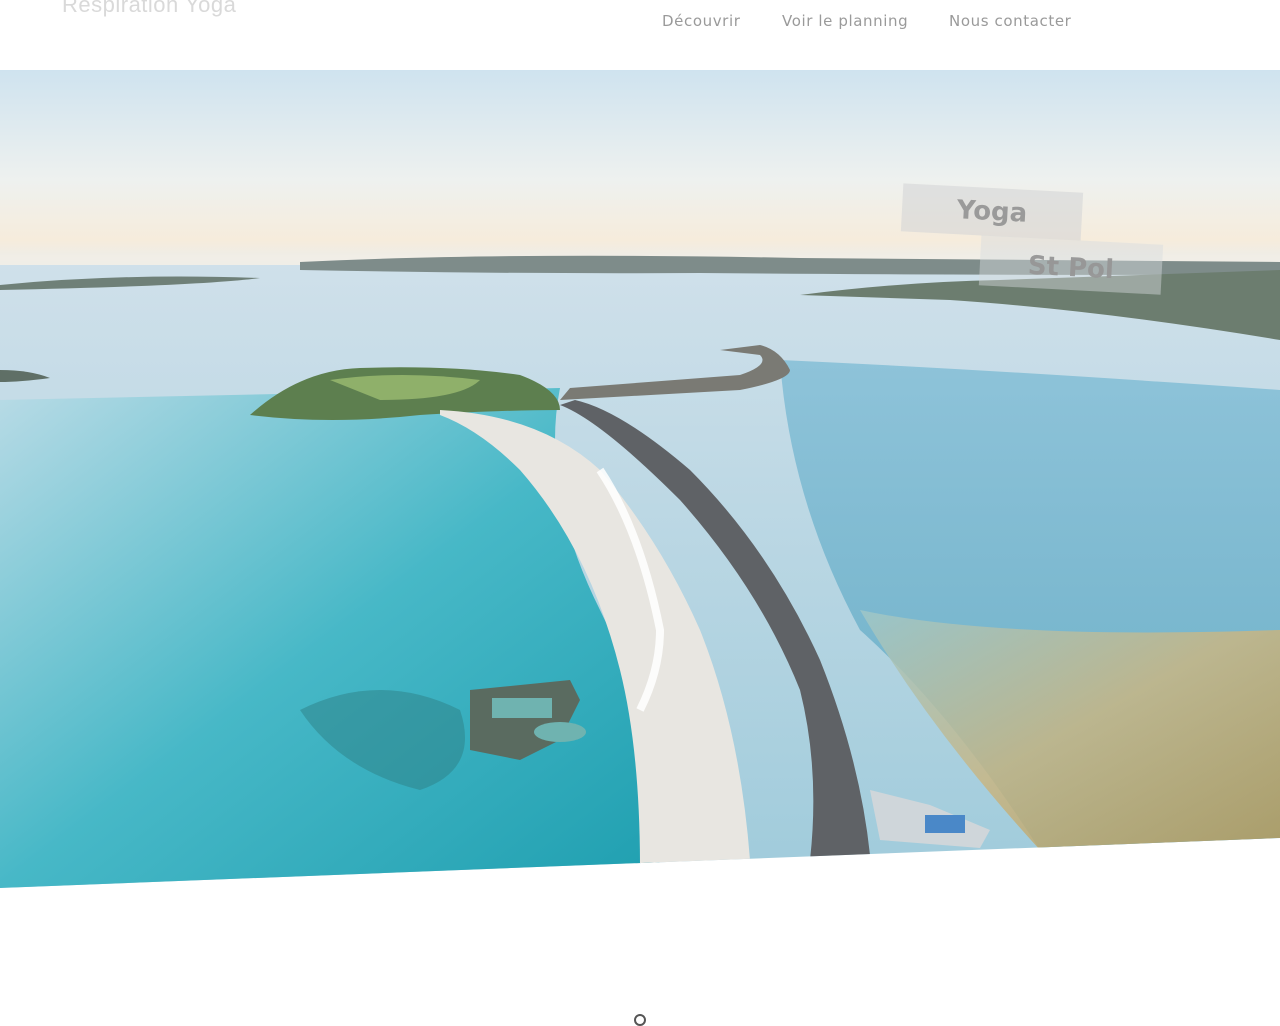 The image size is (1280, 1026). I want to click on scroll-down-icon, so click(640, 1020).